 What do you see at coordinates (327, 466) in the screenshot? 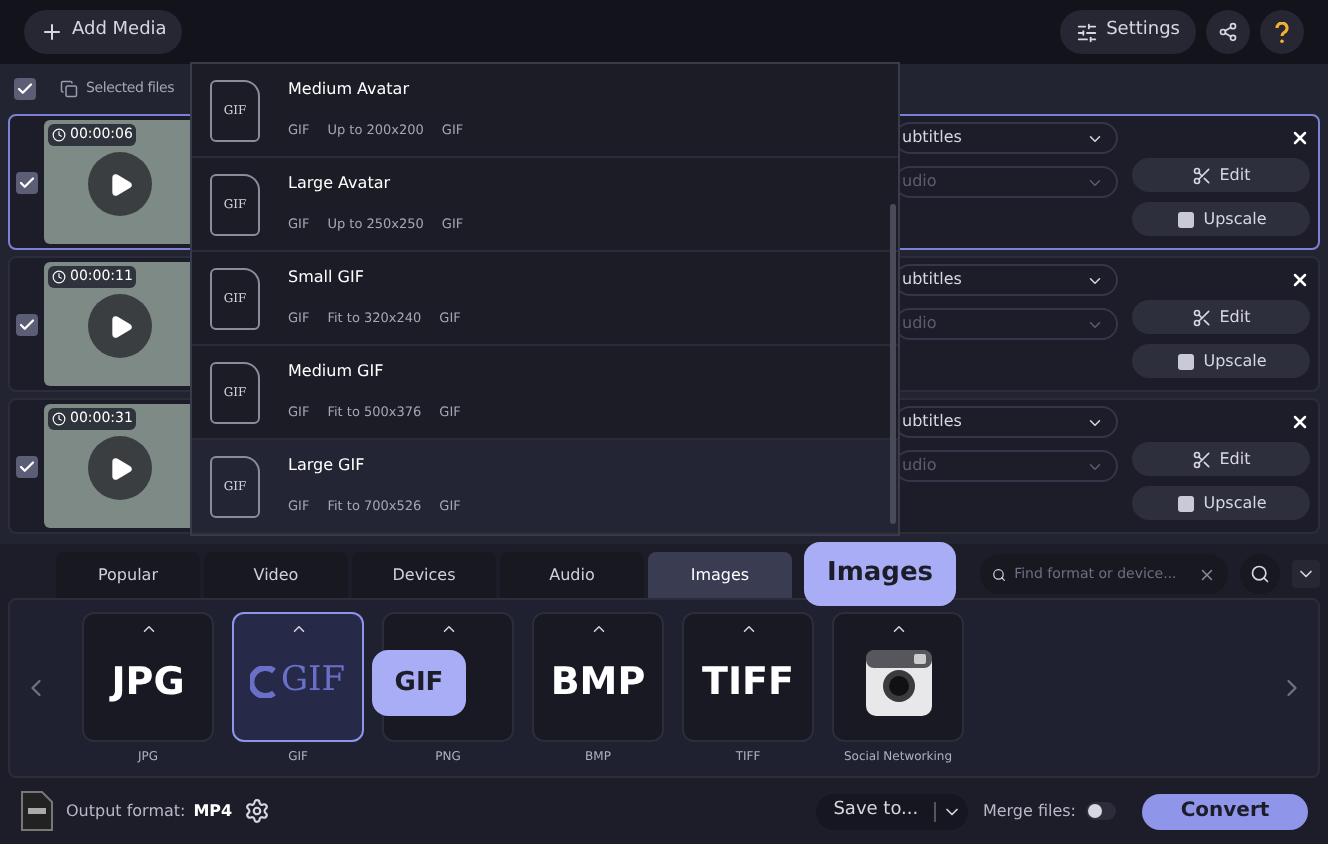
I see `preset-name: Large GIF` at bounding box center [327, 466].